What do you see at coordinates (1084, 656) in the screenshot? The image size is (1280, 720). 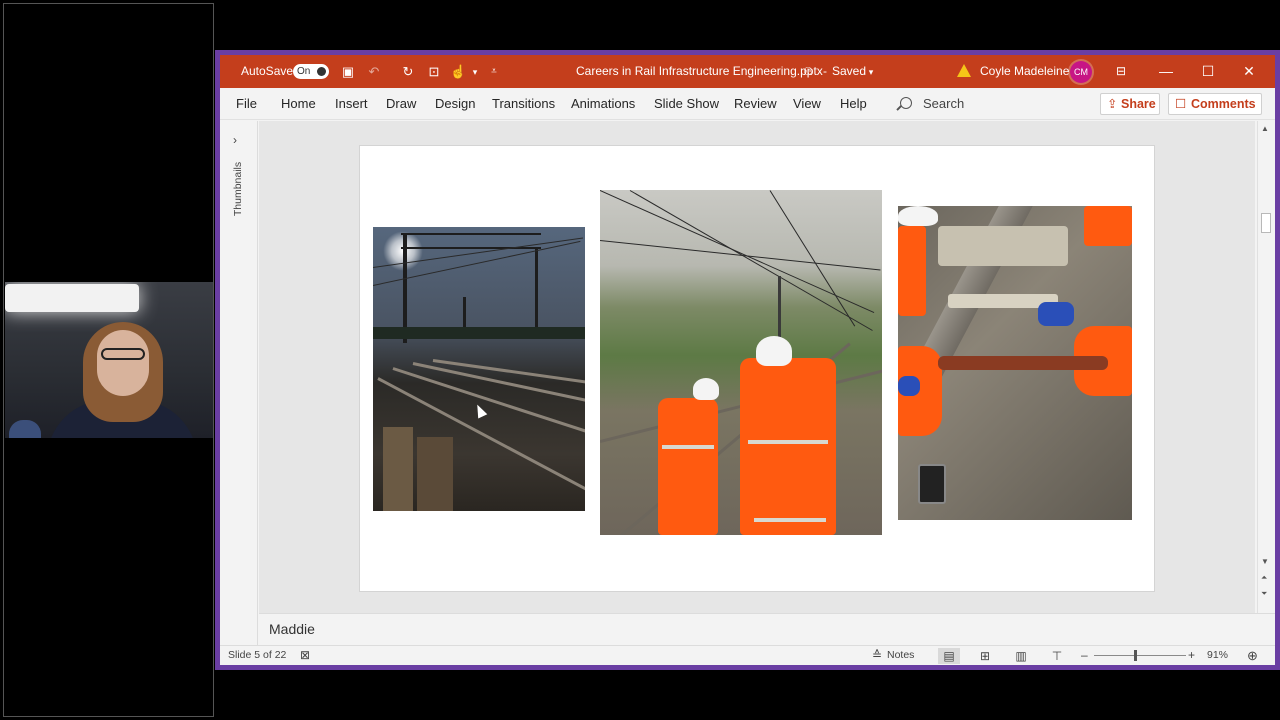 I see `zoom-out-button: –` at bounding box center [1084, 656].